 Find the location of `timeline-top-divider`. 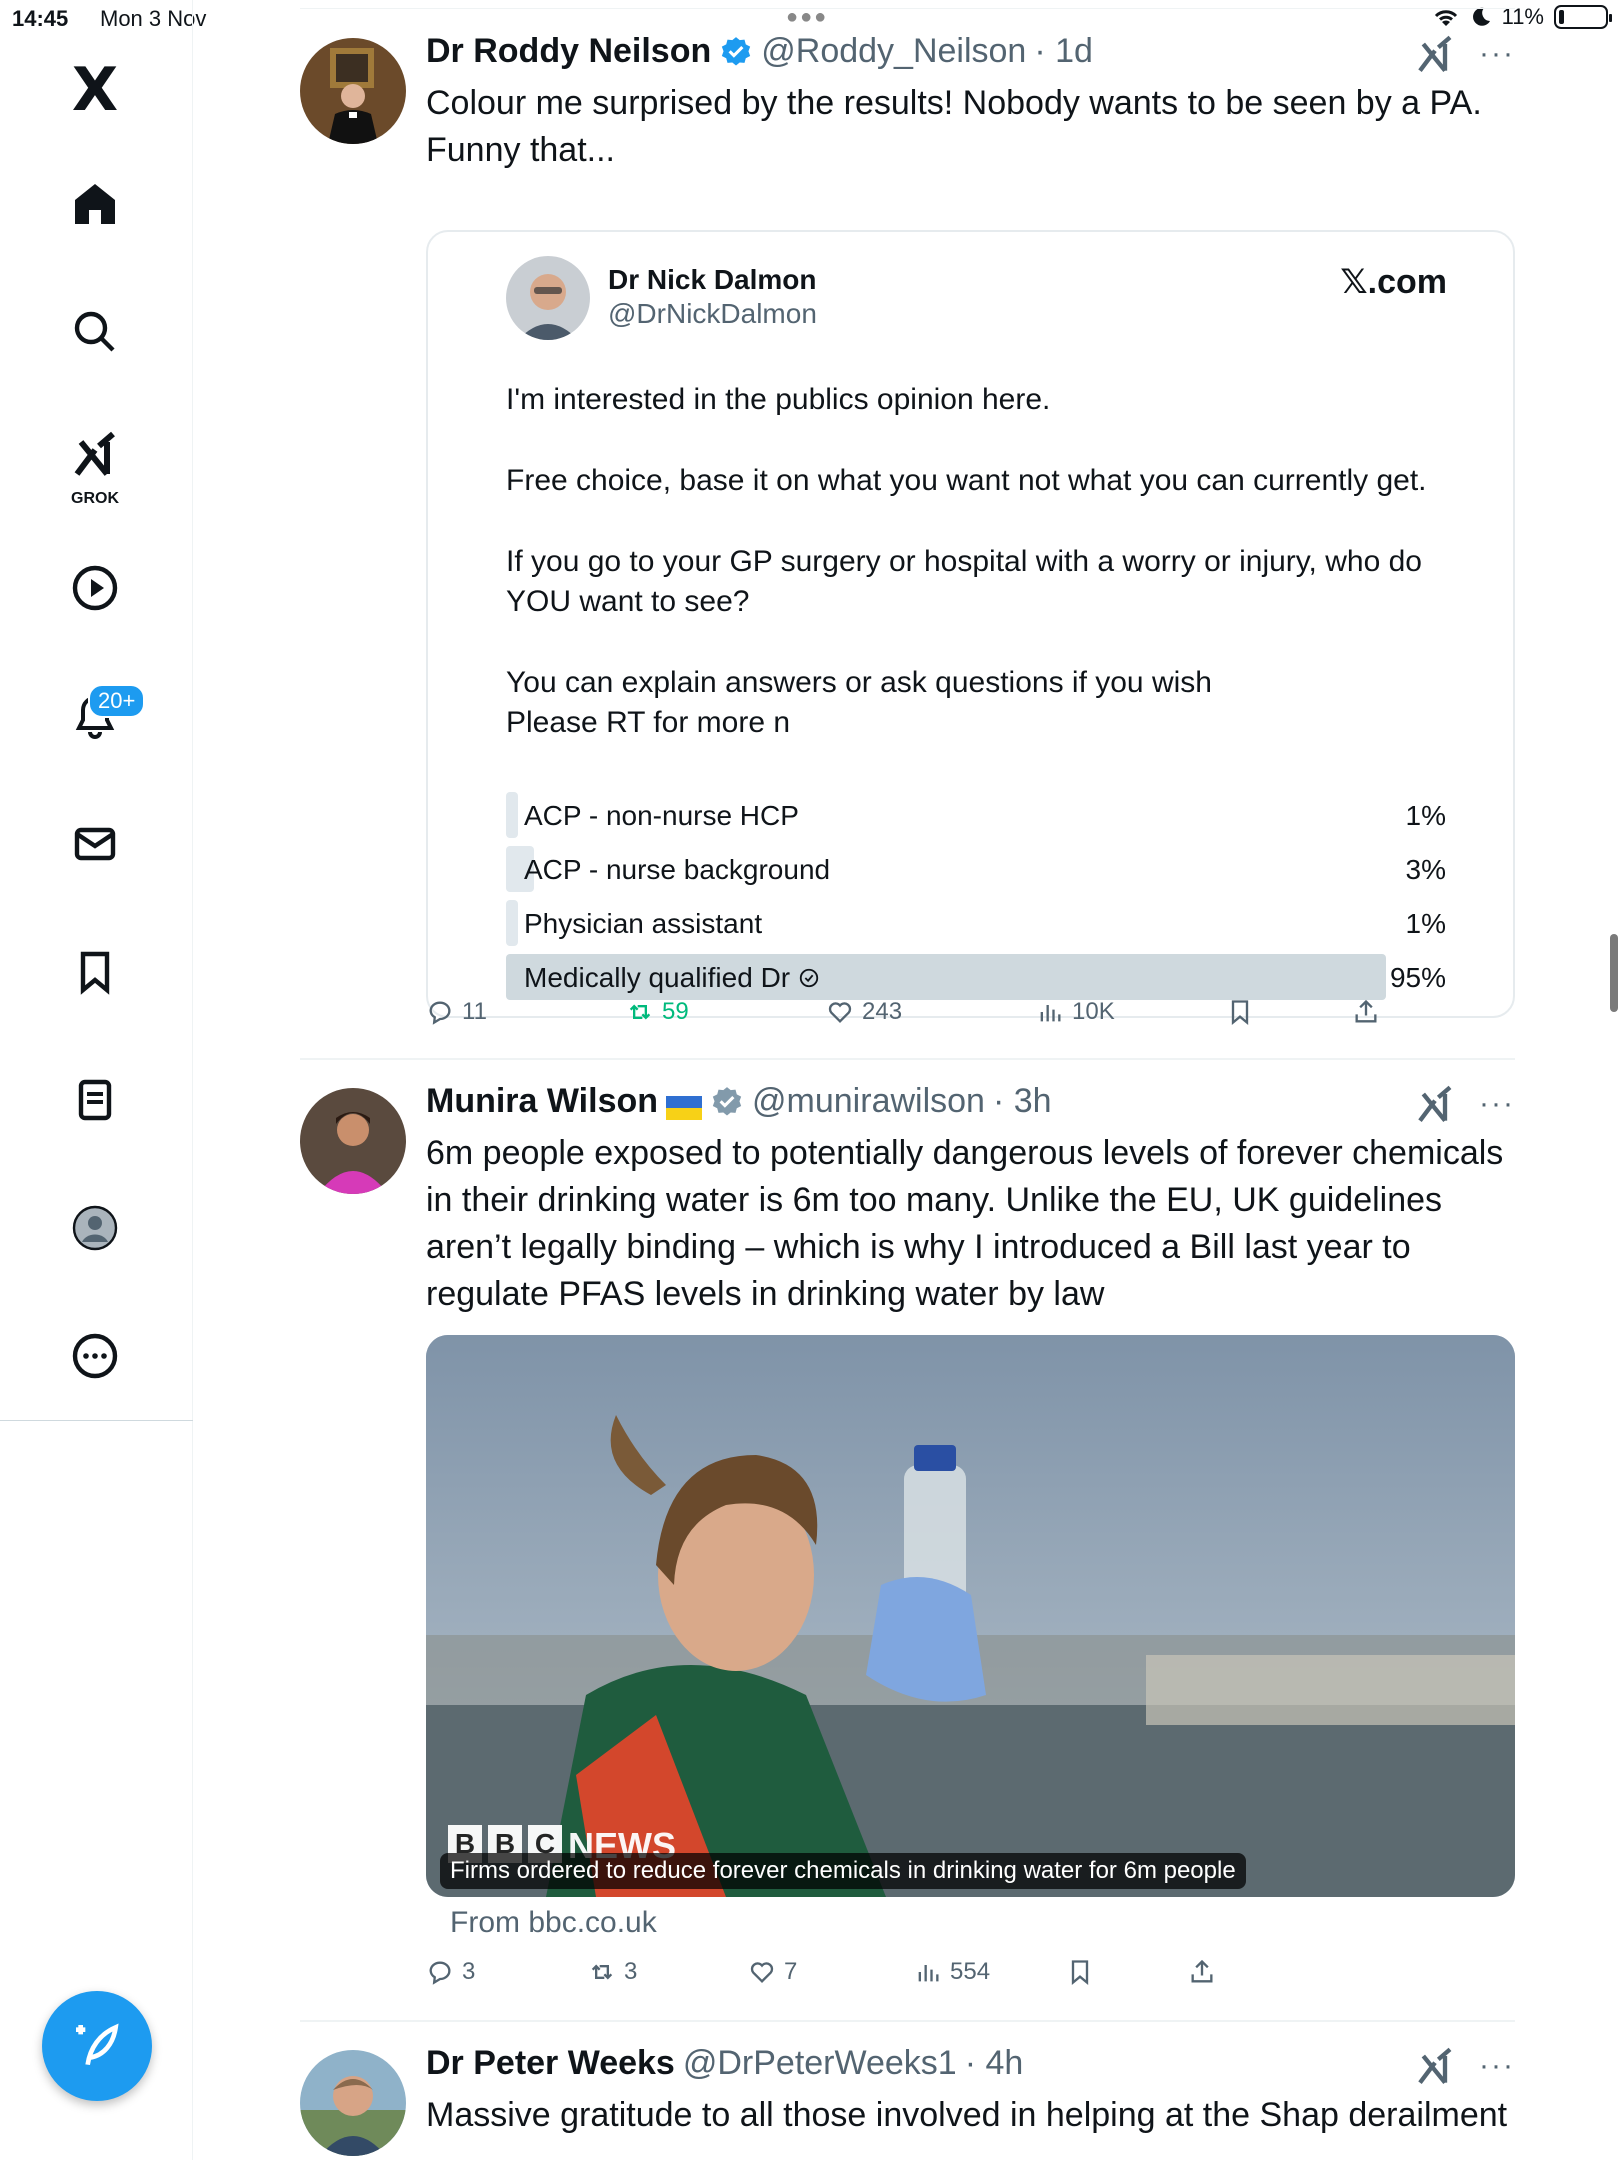

timeline-top-divider is located at coordinates (907, 8).